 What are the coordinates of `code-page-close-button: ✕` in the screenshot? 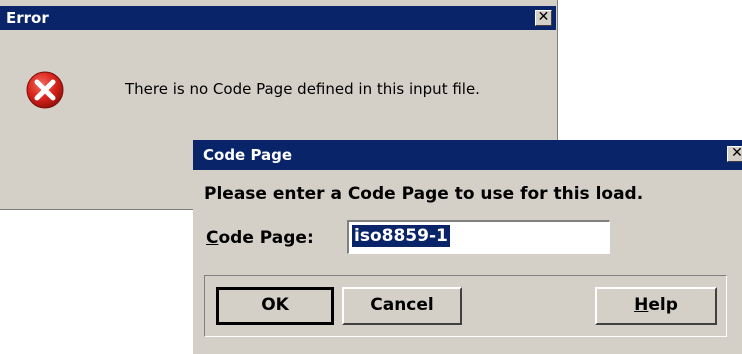 It's located at (734, 154).